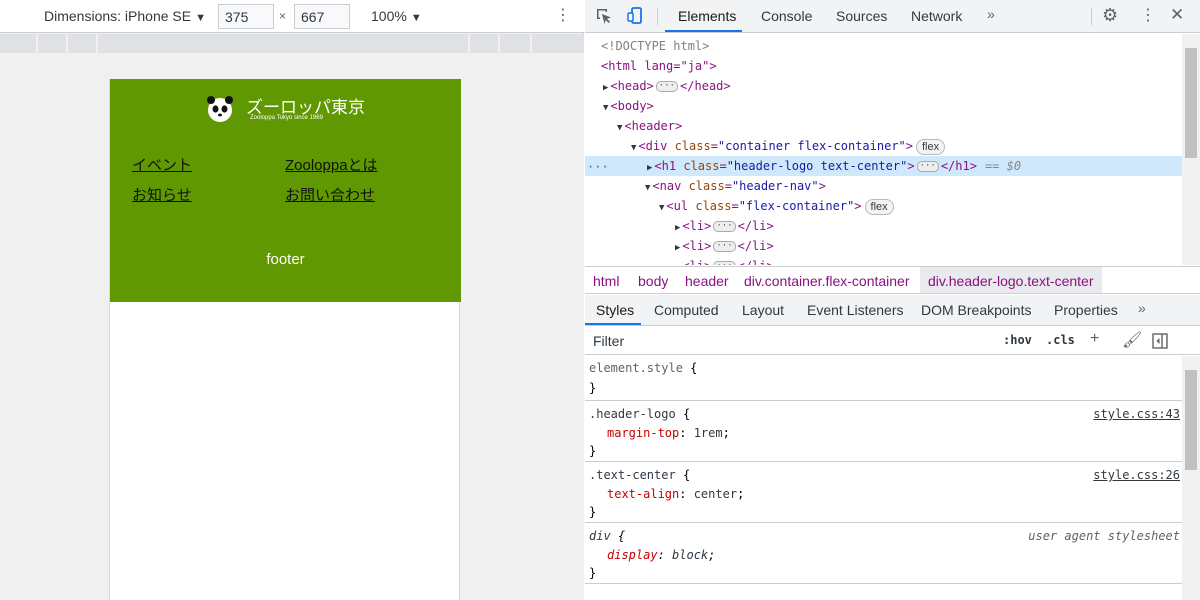 This screenshot has width=1200, height=600. I want to click on customize-menu-icon: ⋮, so click(1148, 15).